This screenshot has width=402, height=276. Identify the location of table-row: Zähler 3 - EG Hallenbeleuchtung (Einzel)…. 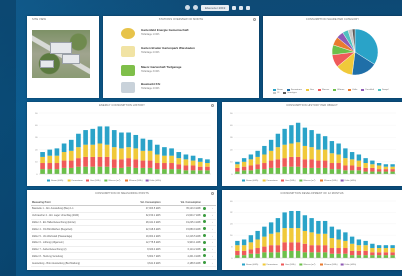
(123, 223).